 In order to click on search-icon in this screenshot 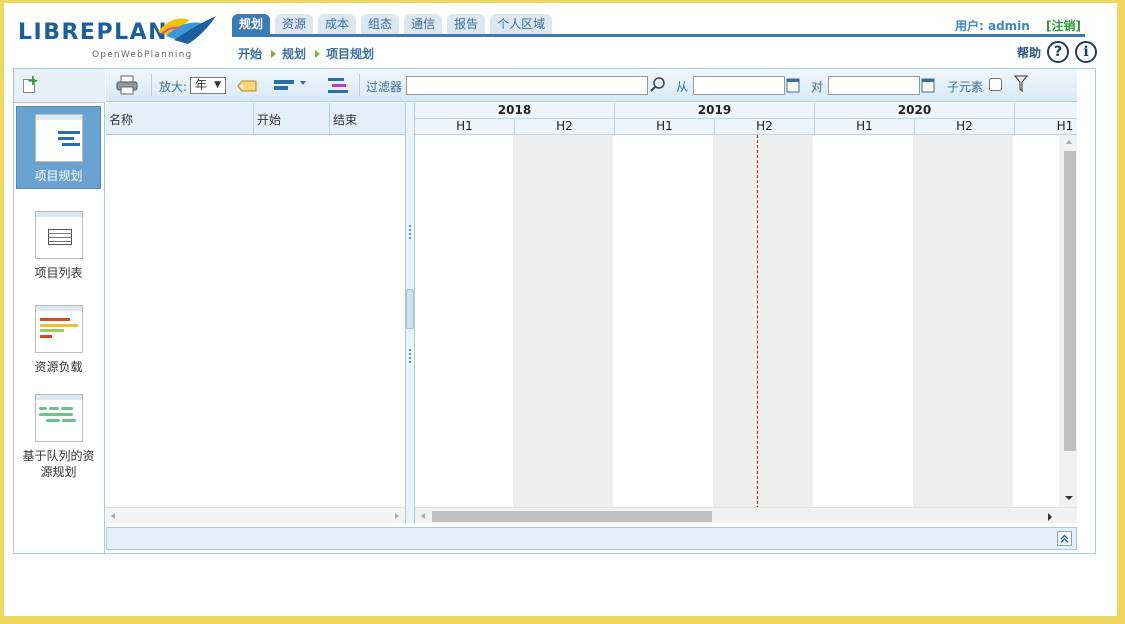, I will do `click(658, 85)`.